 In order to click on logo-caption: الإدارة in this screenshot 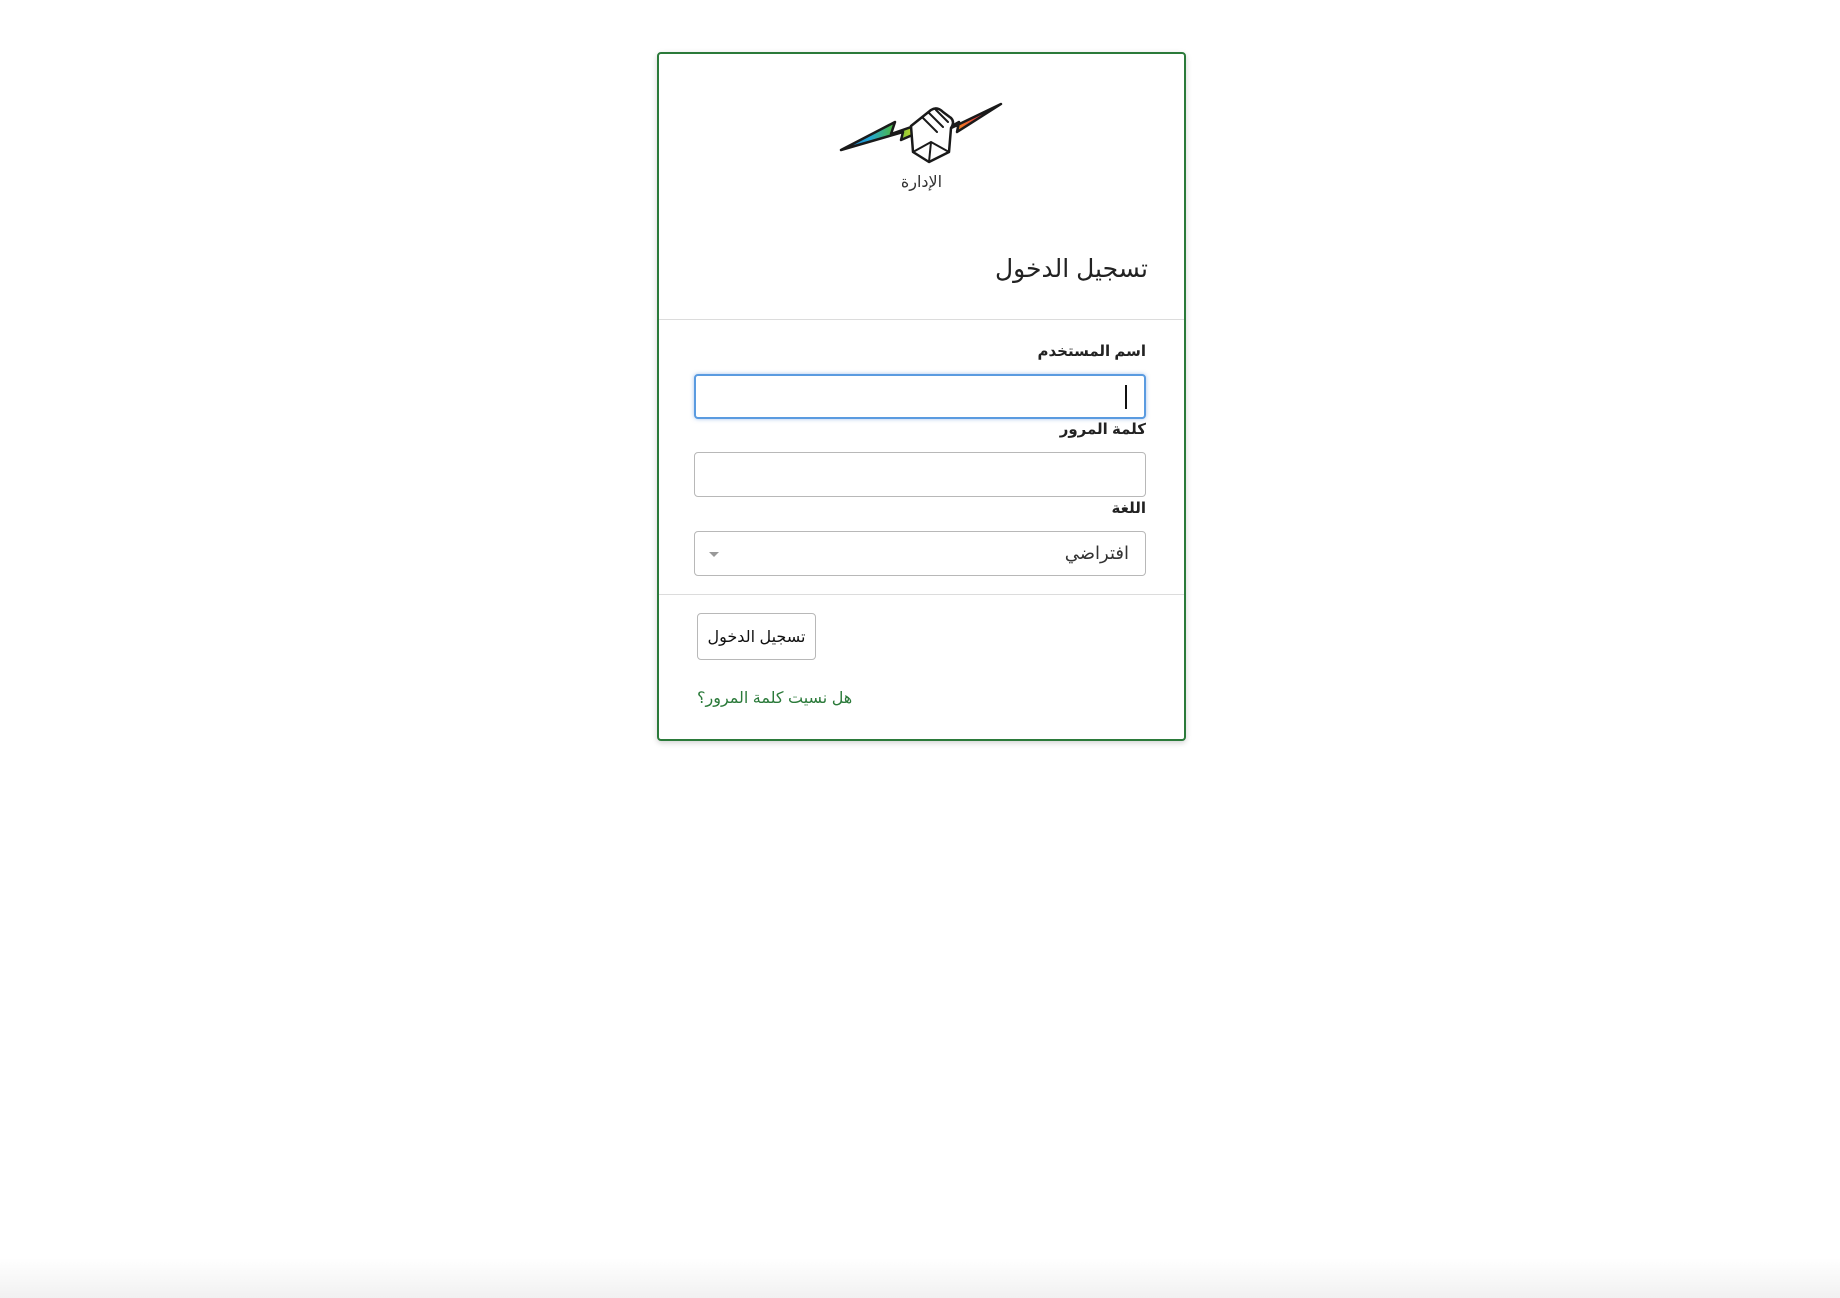, I will do `click(921, 182)`.